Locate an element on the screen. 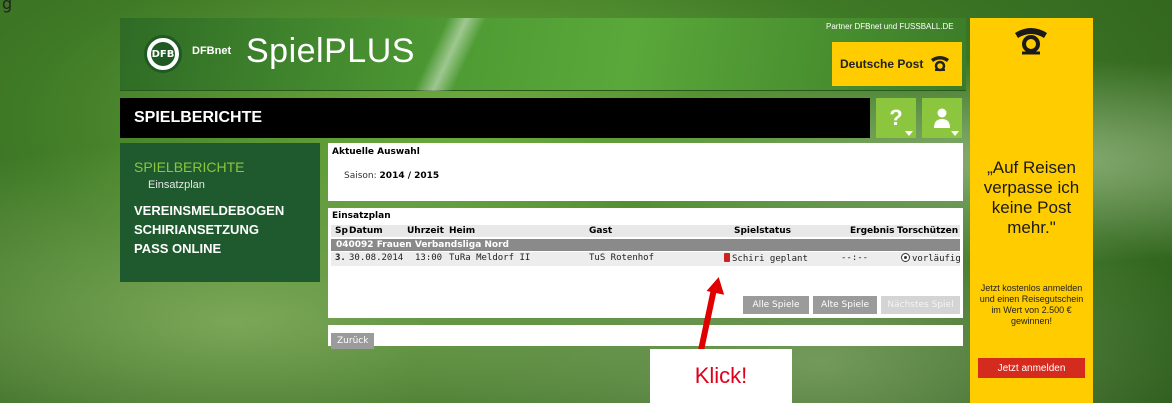 Image resolution: width=1172 pixels, height=403 pixels. annotation-box: Klick! is located at coordinates (721, 376).